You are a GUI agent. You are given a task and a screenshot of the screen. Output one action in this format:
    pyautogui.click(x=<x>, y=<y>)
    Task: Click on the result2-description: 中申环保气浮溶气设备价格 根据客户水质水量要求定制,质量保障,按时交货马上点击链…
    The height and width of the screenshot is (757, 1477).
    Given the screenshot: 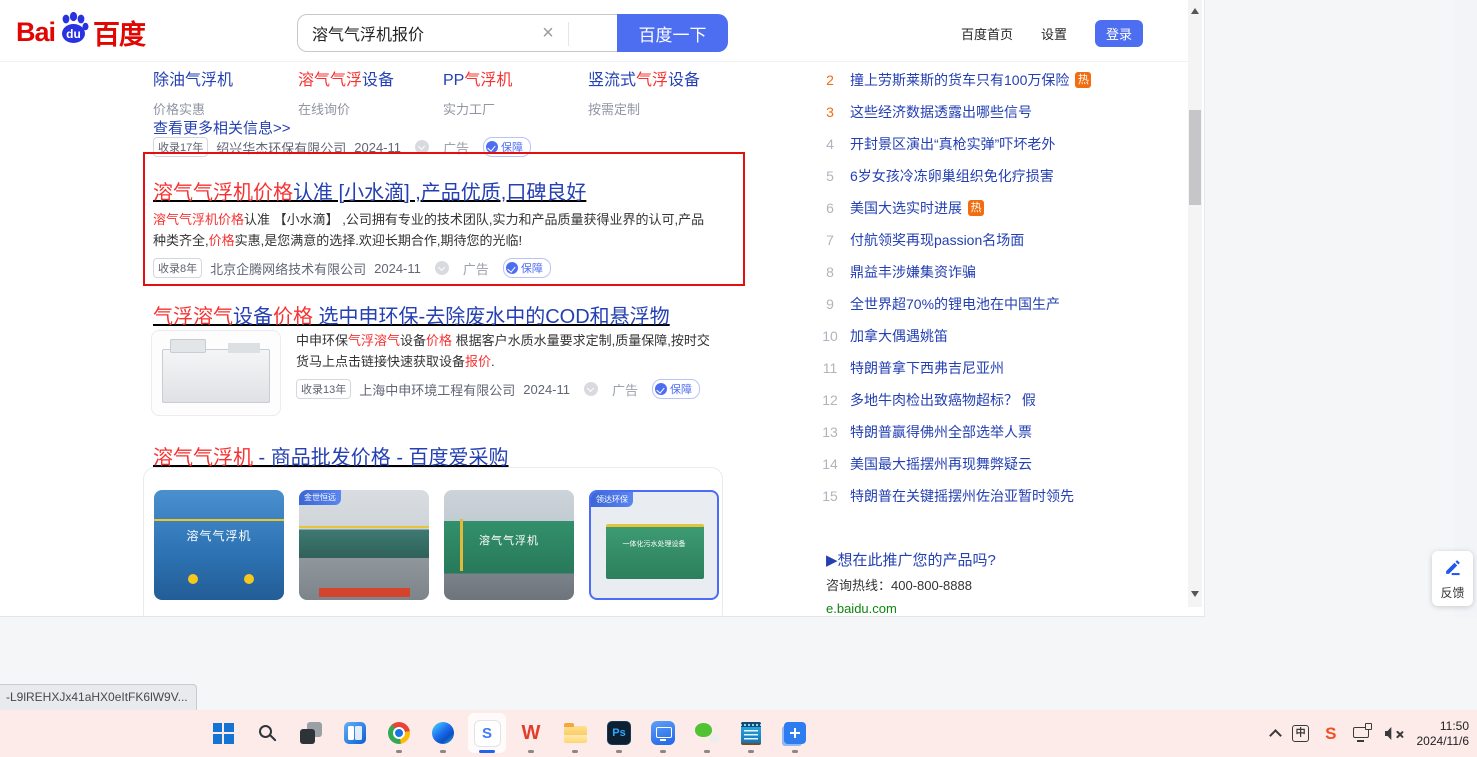 What is the action you would take?
    pyautogui.click(x=503, y=351)
    